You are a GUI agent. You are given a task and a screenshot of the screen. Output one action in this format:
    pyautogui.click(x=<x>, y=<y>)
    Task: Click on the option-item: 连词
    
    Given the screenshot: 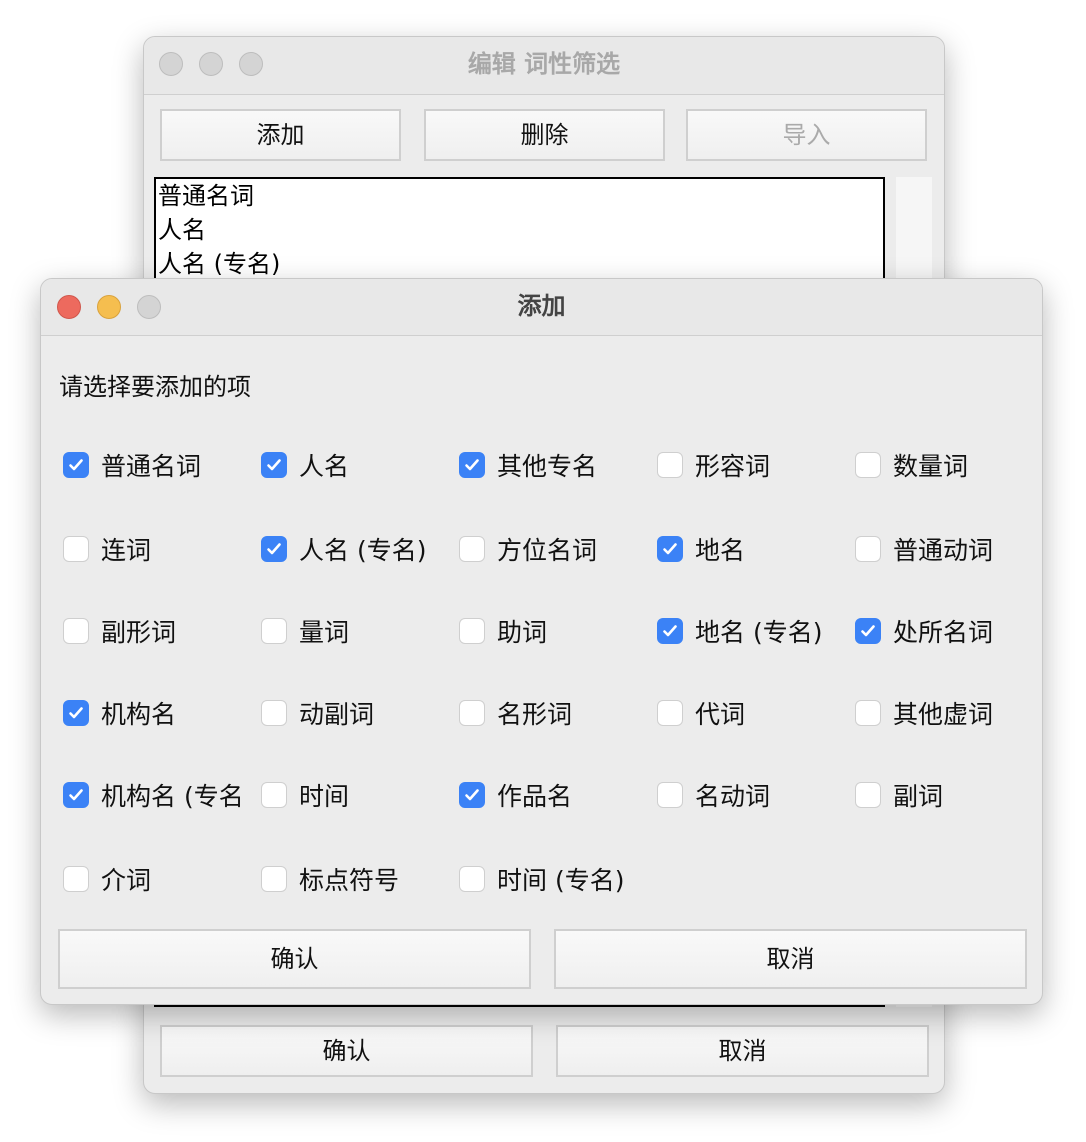 What is the action you would take?
    pyautogui.click(x=107, y=549)
    